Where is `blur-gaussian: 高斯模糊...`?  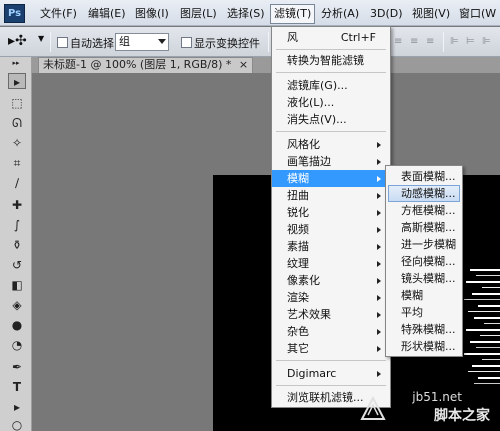 blur-gaussian: 高斯模糊... is located at coordinates (424, 227).